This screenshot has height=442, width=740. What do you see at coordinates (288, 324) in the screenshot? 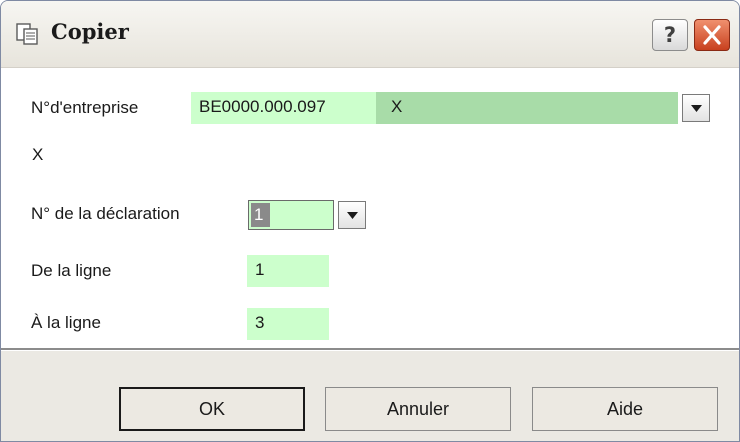
I see `to-line-field: 3` at bounding box center [288, 324].